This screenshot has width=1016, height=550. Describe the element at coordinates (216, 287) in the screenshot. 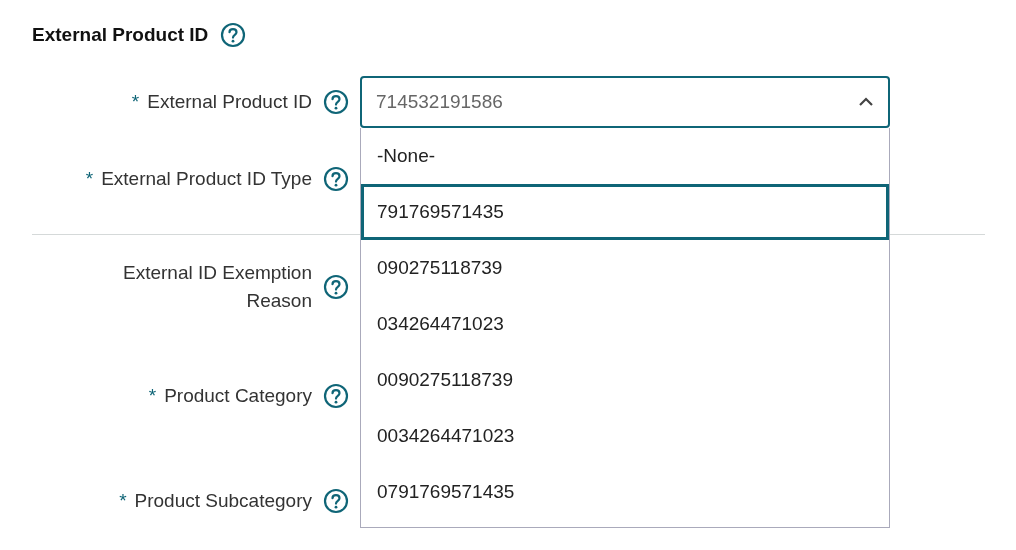

I see `field-label: External ID Exemption Reason` at that location.